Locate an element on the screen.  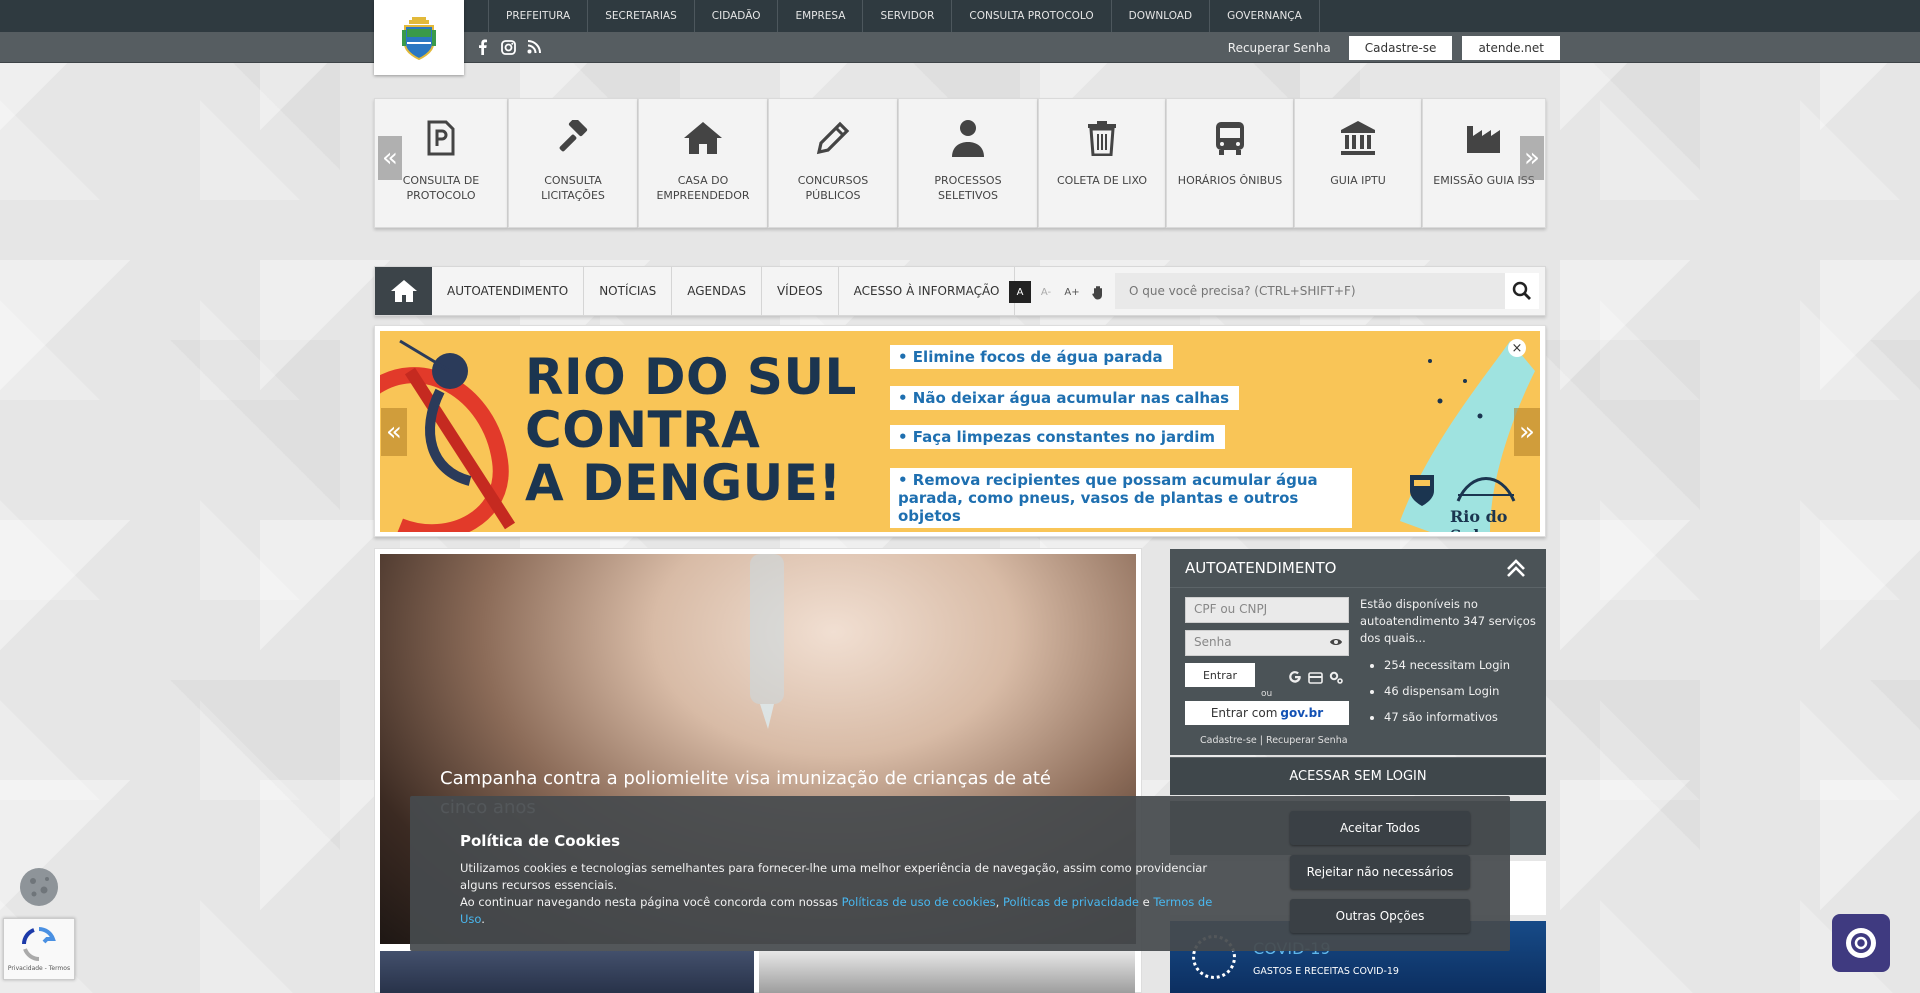
home-button is located at coordinates (403, 291).